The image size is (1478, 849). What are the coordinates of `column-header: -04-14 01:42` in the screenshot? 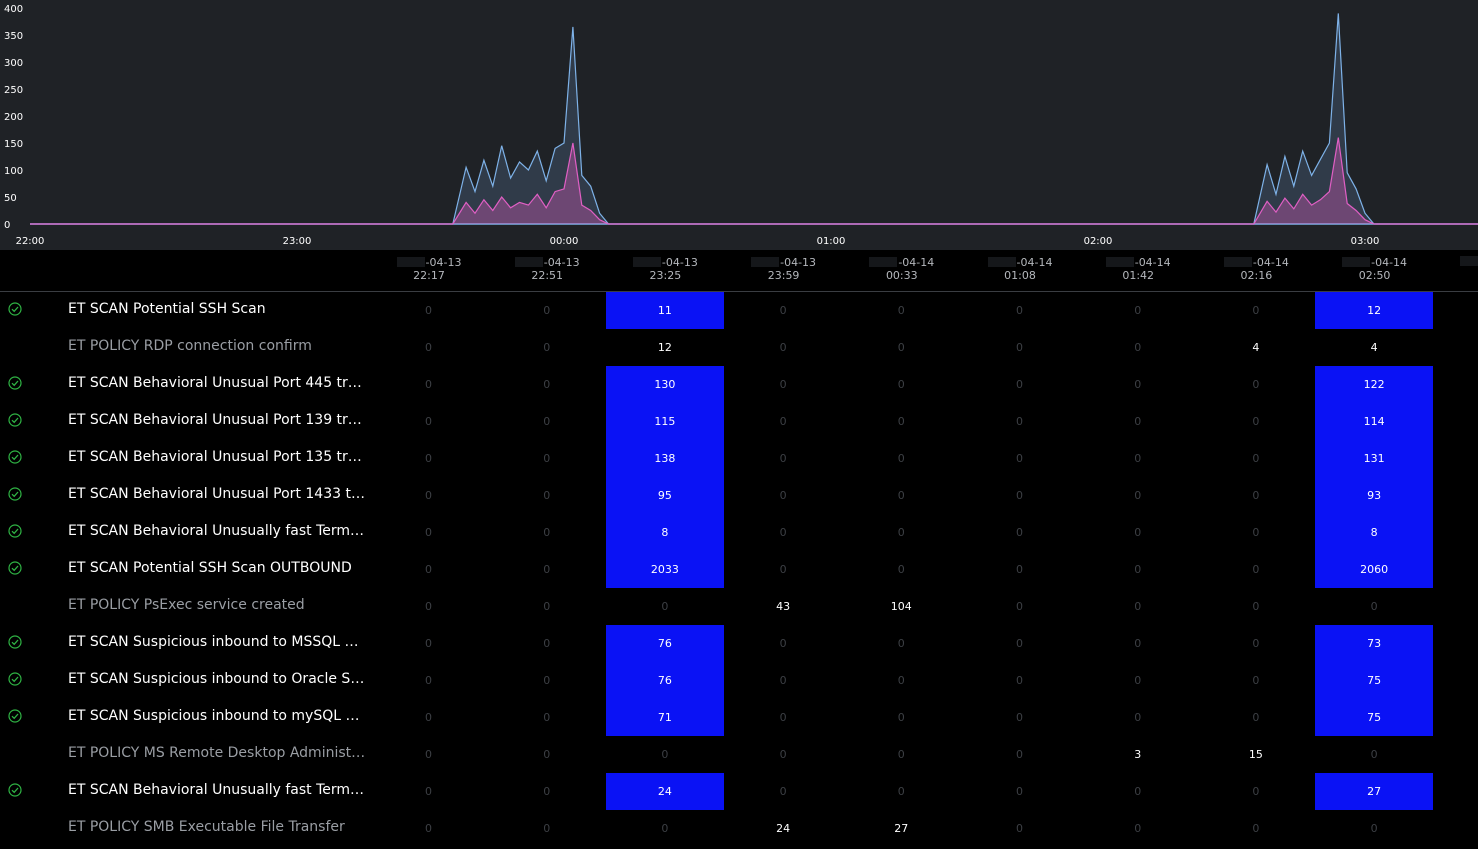 It's located at (1138, 269).